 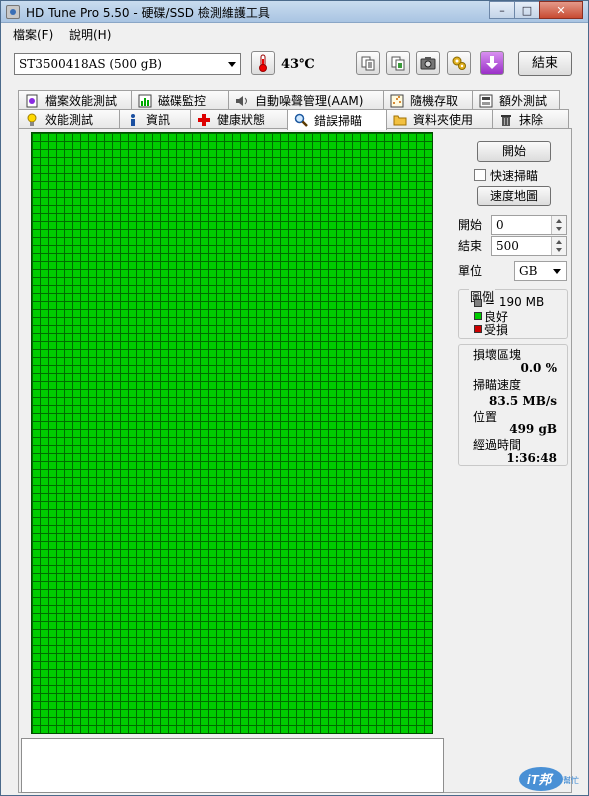 I want to click on magnifier-icon, so click(x=301, y=120).